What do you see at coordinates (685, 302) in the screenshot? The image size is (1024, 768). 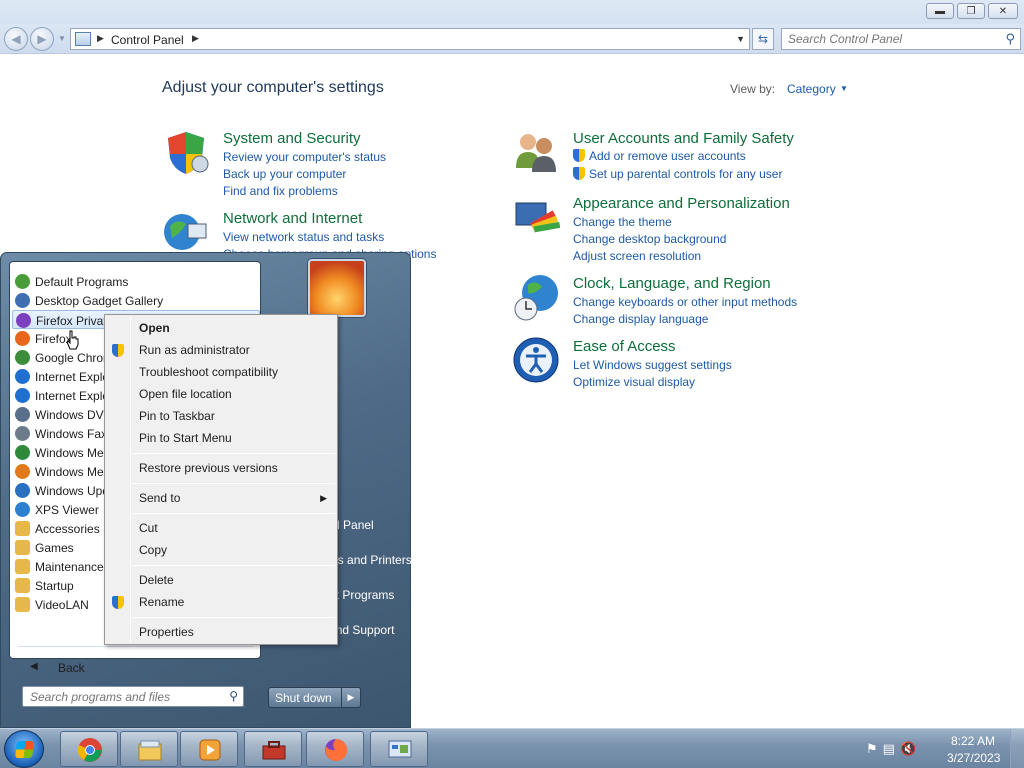 I see `category-link: Change keyboards or other input methods` at bounding box center [685, 302].